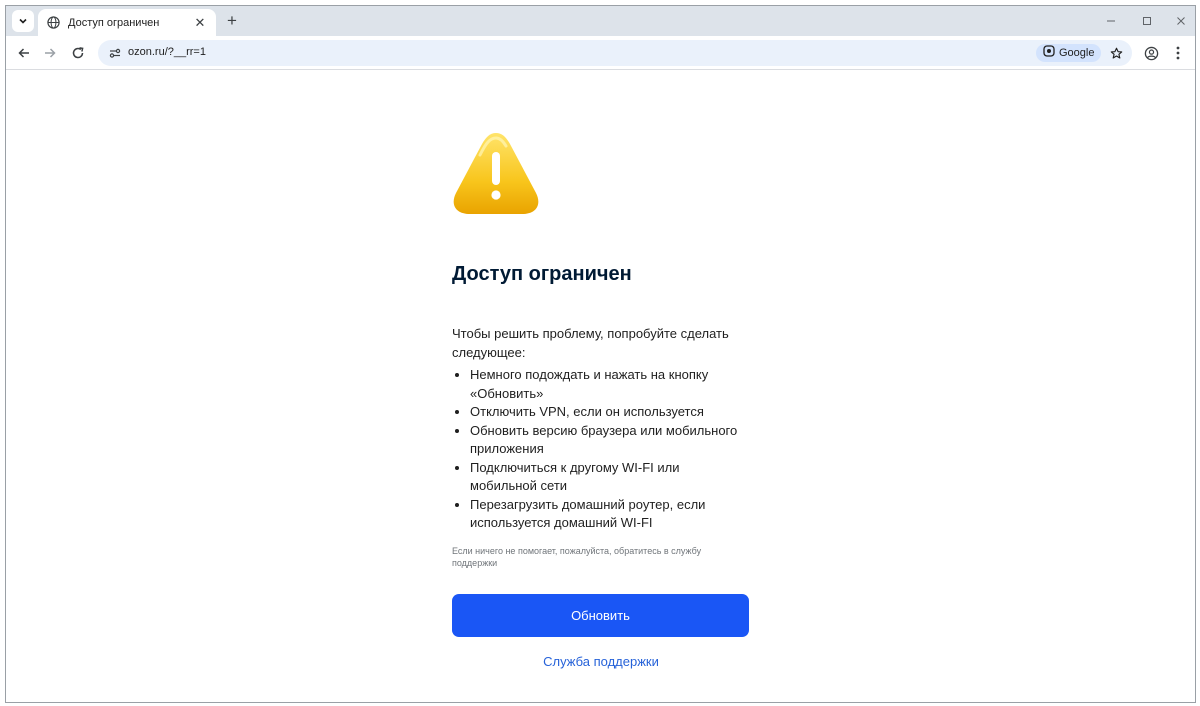 The width and height of the screenshot is (1200, 706). I want to click on star-icon, so click(1116, 53).